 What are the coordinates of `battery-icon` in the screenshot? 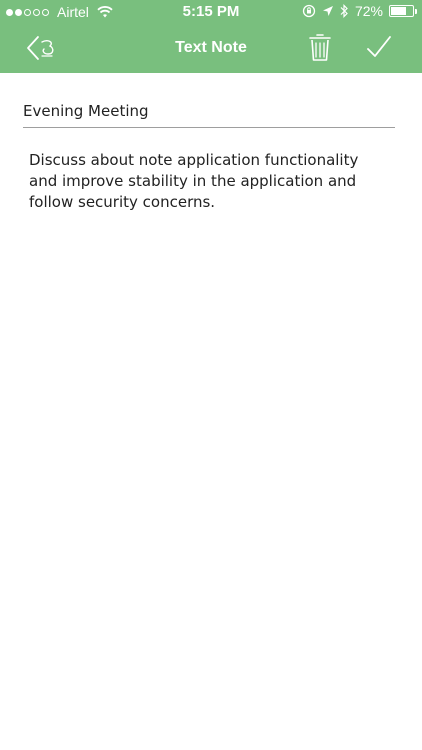 It's located at (403, 11).